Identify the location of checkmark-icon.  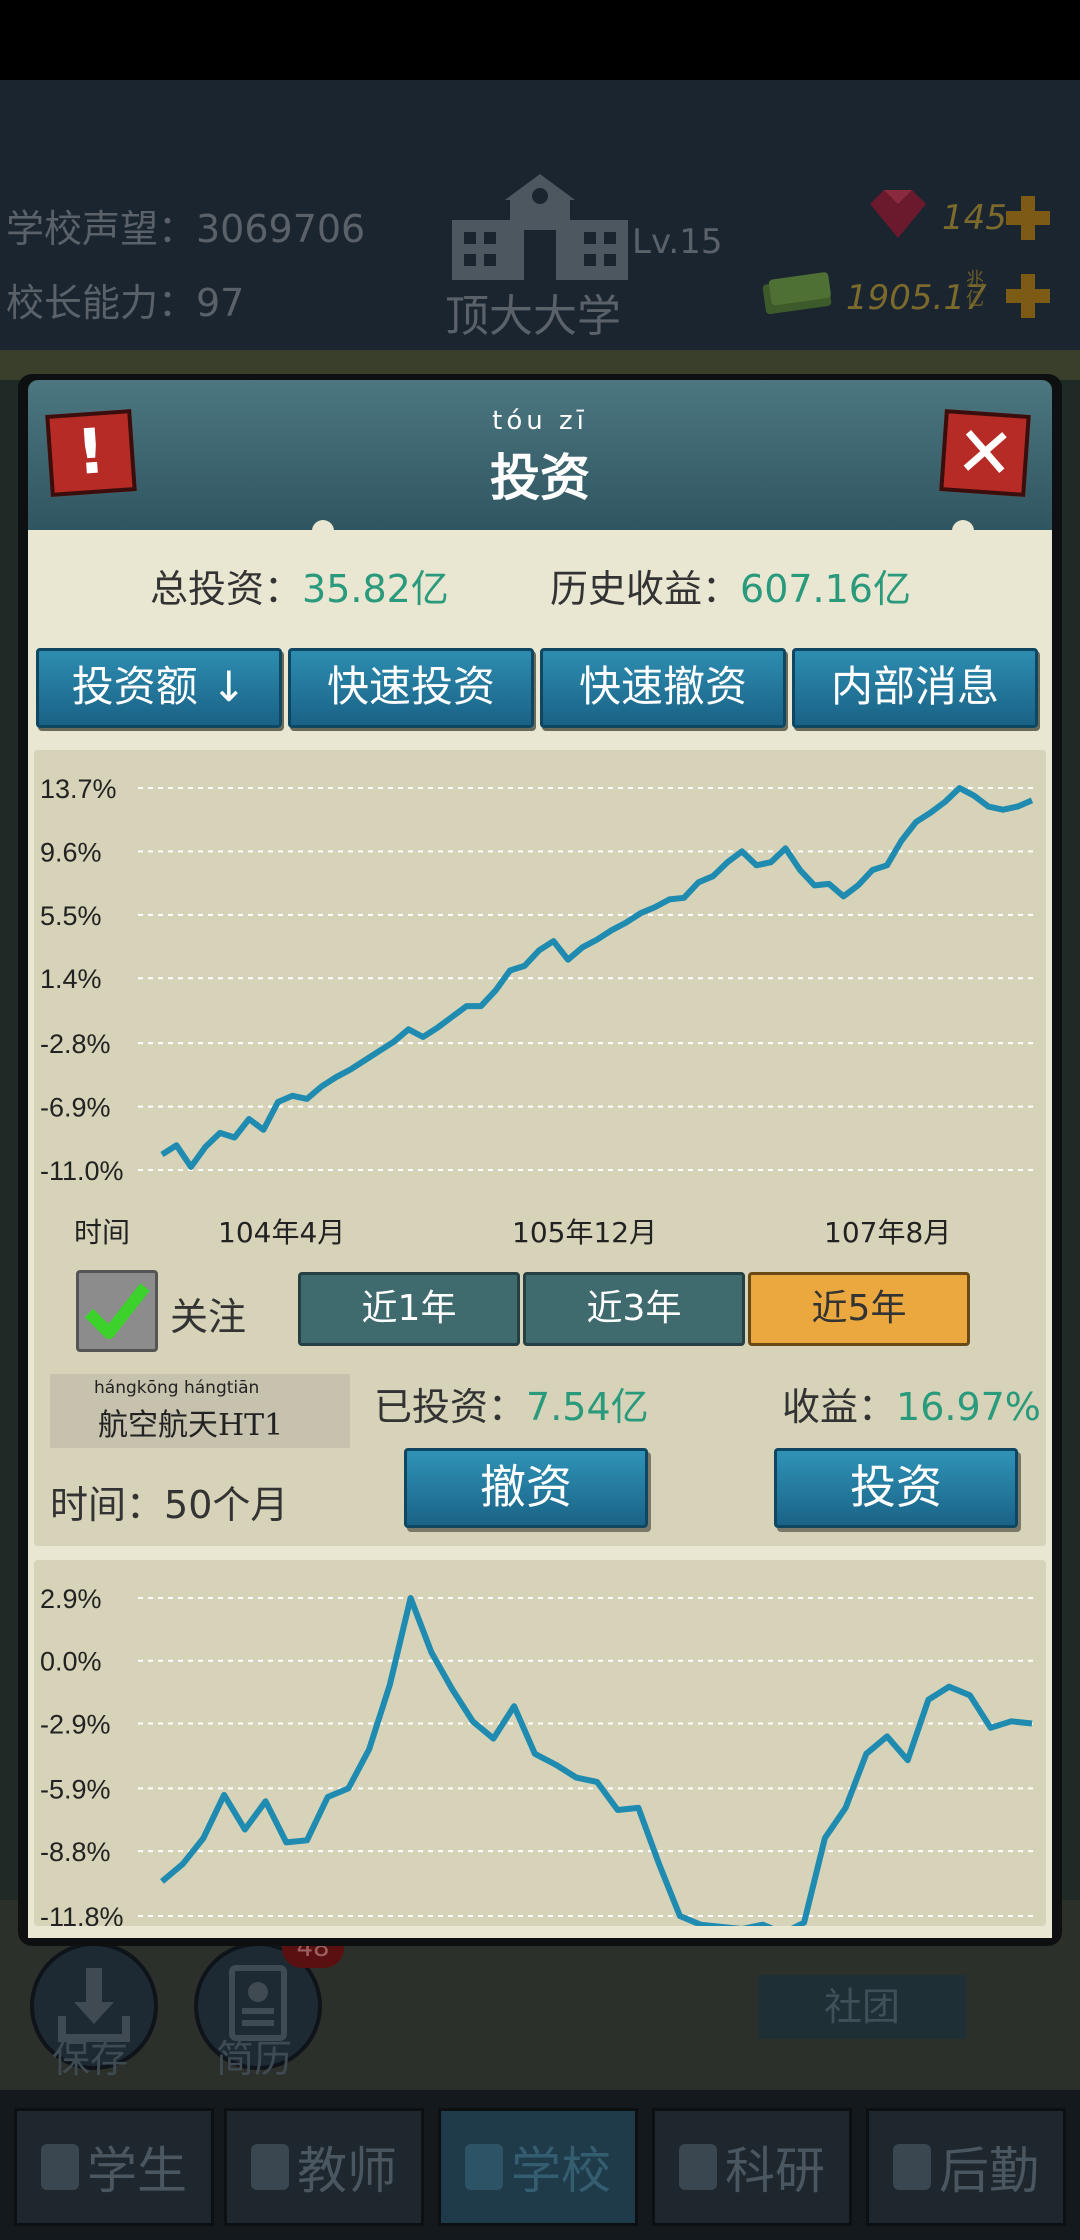
(117, 1311).